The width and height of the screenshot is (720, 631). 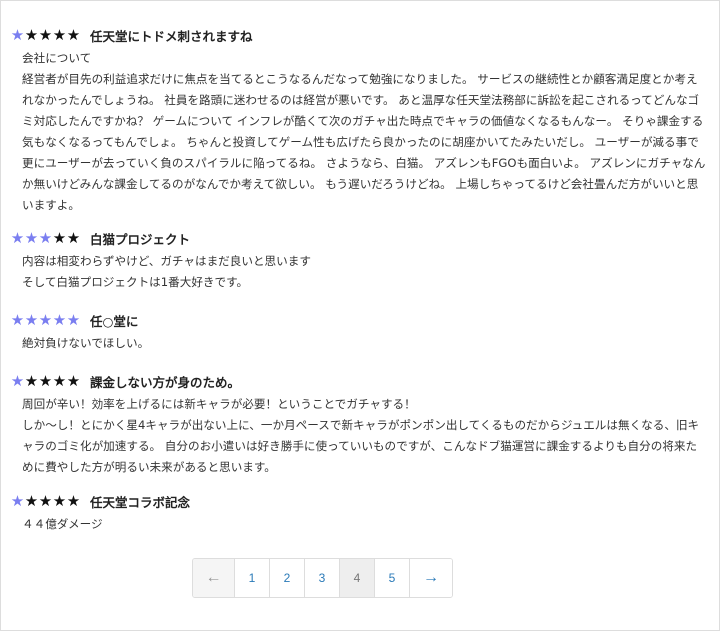 What do you see at coordinates (392, 578) in the screenshot?
I see `pagination-page-5: 5` at bounding box center [392, 578].